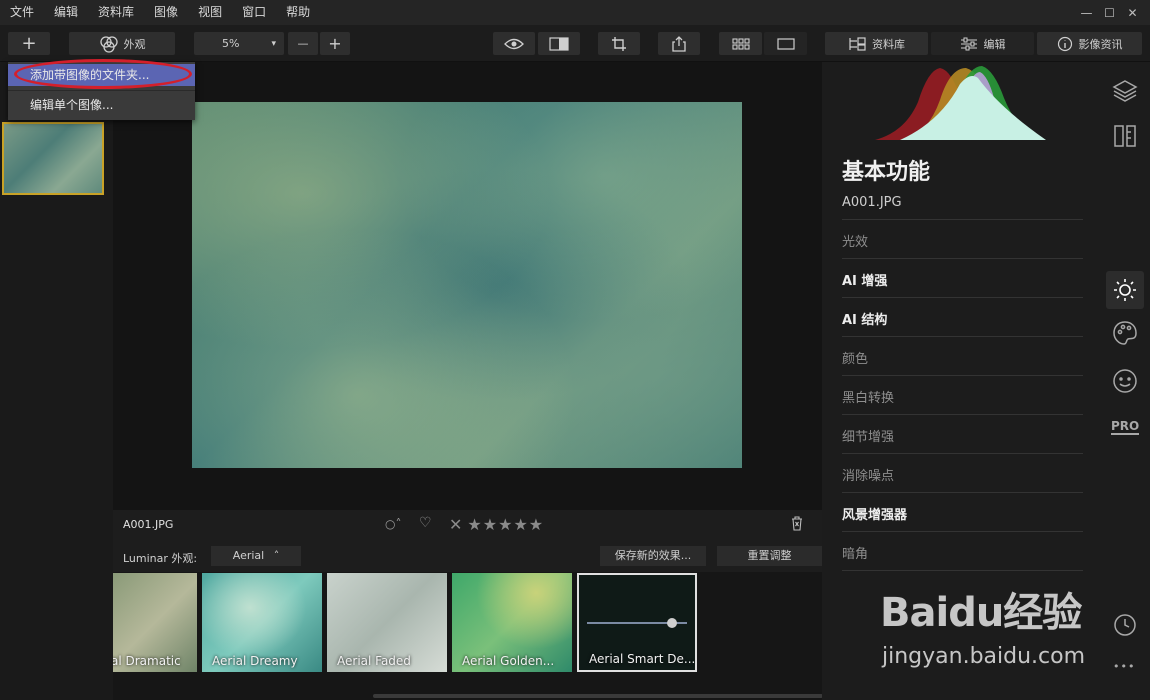  Describe the element at coordinates (868, 396) in the screenshot. I see `tool-bw-conversion: 黑白转换` at that location.